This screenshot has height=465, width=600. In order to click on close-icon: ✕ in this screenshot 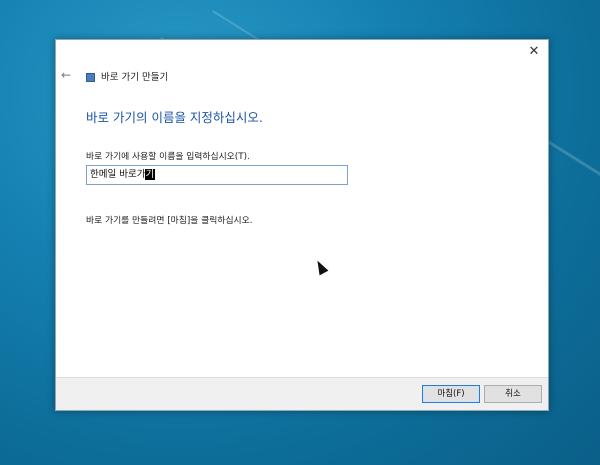, I will do `click(534, 51)`.